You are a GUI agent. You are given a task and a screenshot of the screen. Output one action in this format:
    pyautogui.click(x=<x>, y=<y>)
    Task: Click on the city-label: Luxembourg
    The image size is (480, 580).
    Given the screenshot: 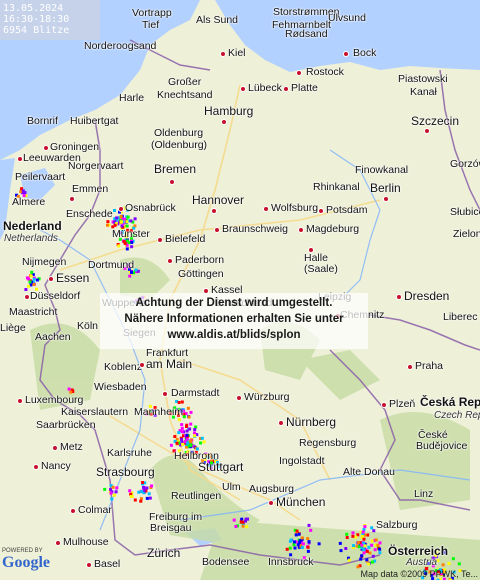 What is the action you would take?
    pyautogui.click(x=54, y=400)
    